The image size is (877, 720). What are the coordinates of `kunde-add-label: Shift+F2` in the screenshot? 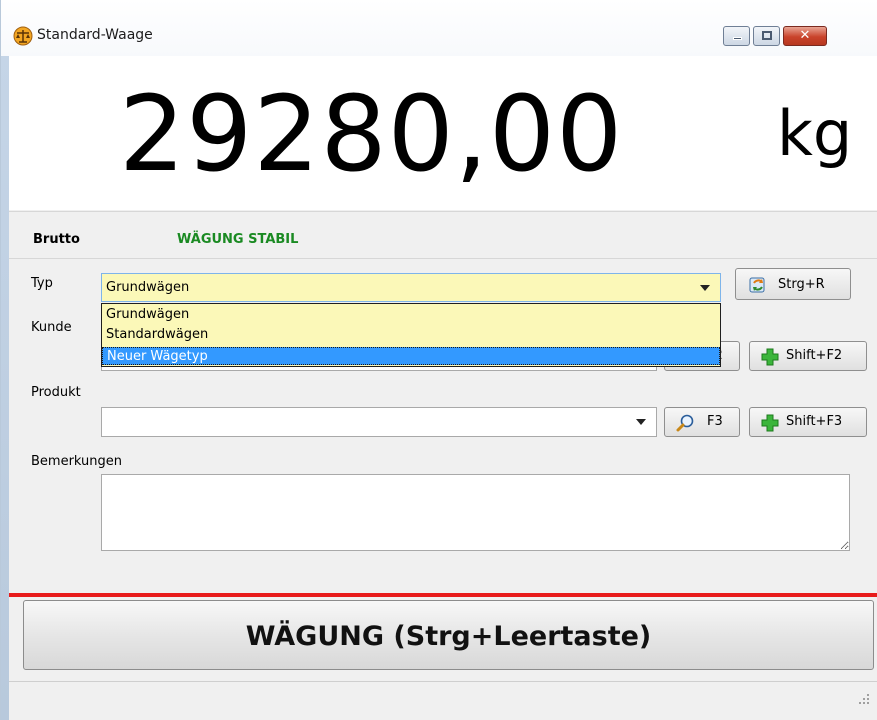 It's located at (814, 355).